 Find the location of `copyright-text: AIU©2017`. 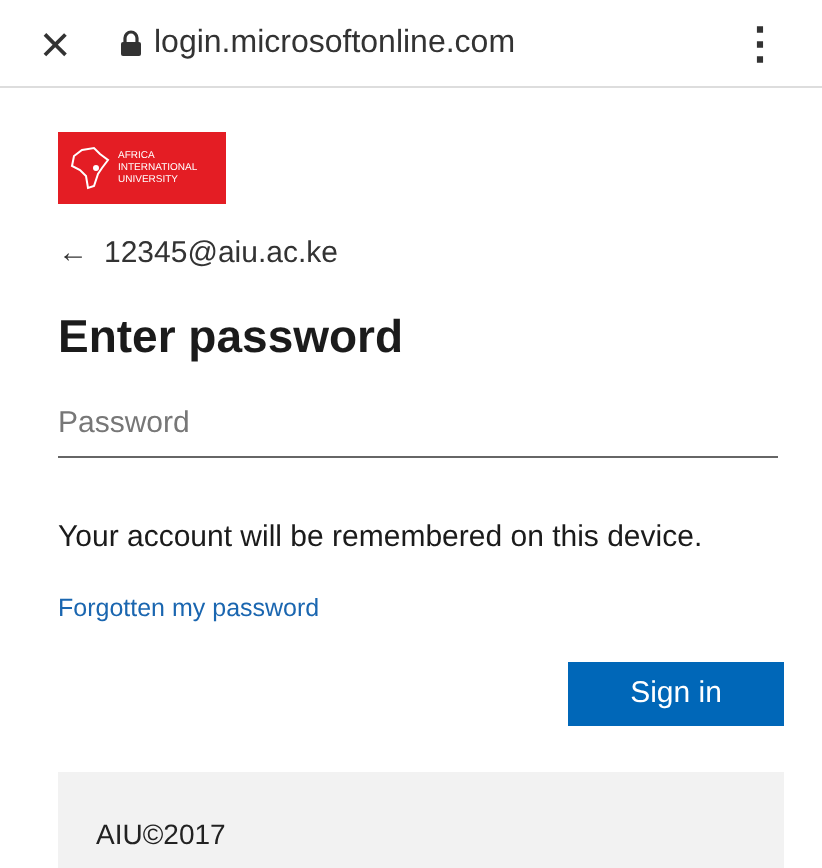

copyright-text: AIU©2017 is located at coordinates (161, 834).